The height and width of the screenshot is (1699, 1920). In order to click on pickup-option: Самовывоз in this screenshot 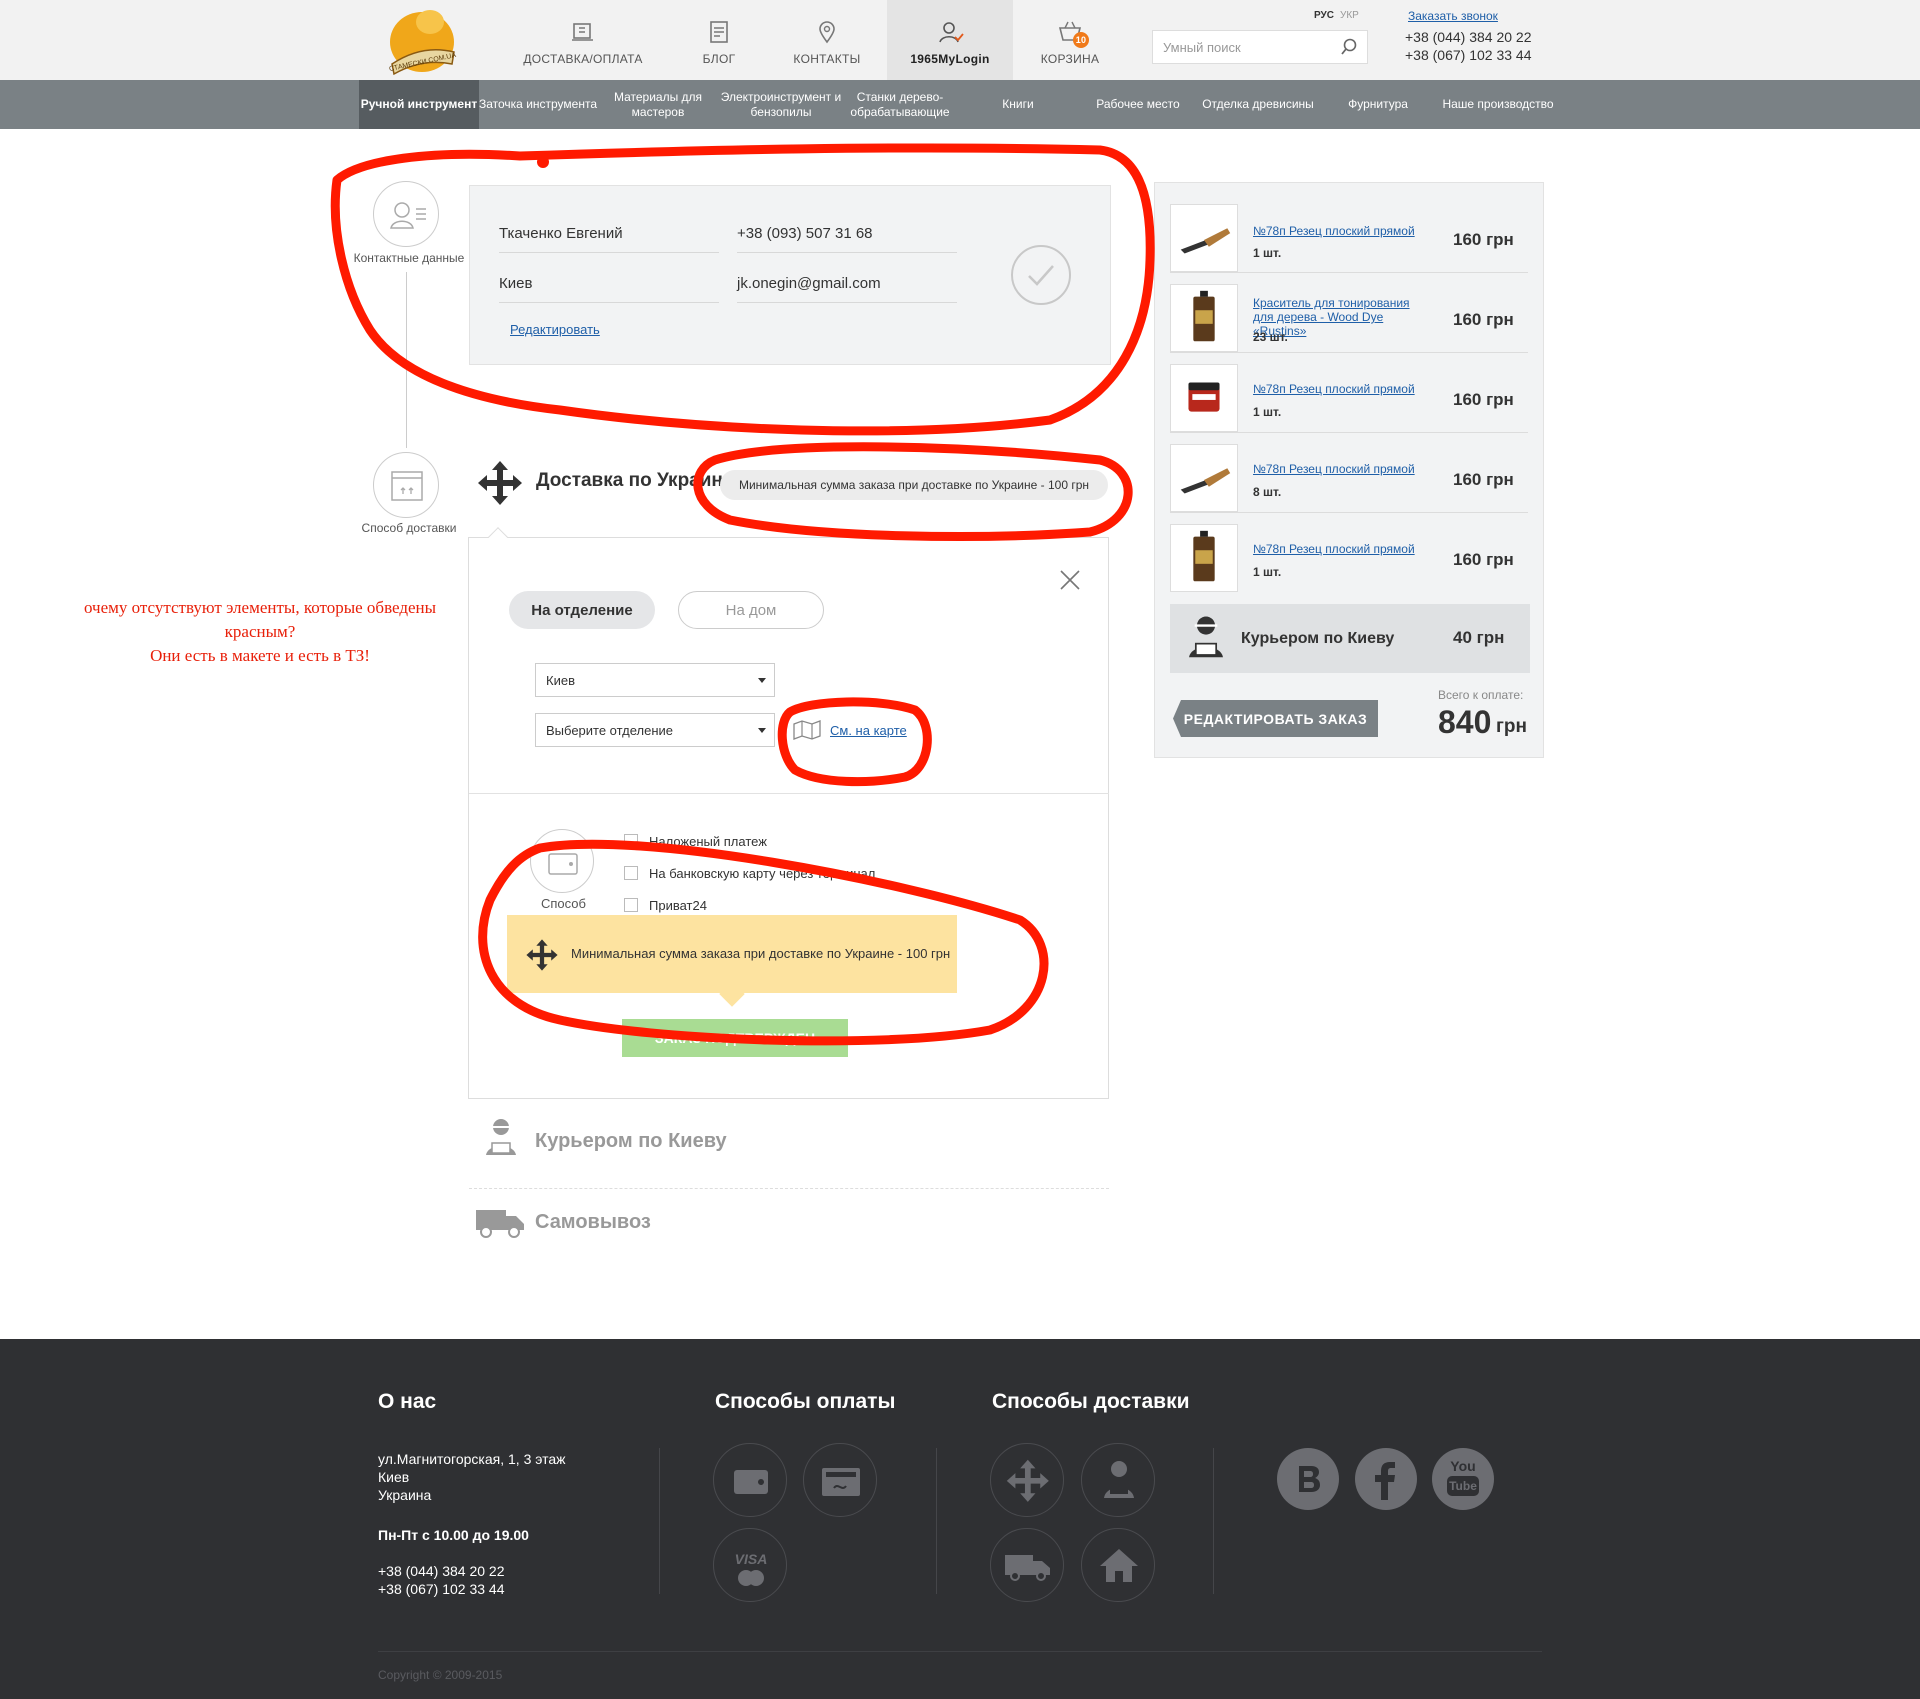, I will do `click(593, 1222)`.